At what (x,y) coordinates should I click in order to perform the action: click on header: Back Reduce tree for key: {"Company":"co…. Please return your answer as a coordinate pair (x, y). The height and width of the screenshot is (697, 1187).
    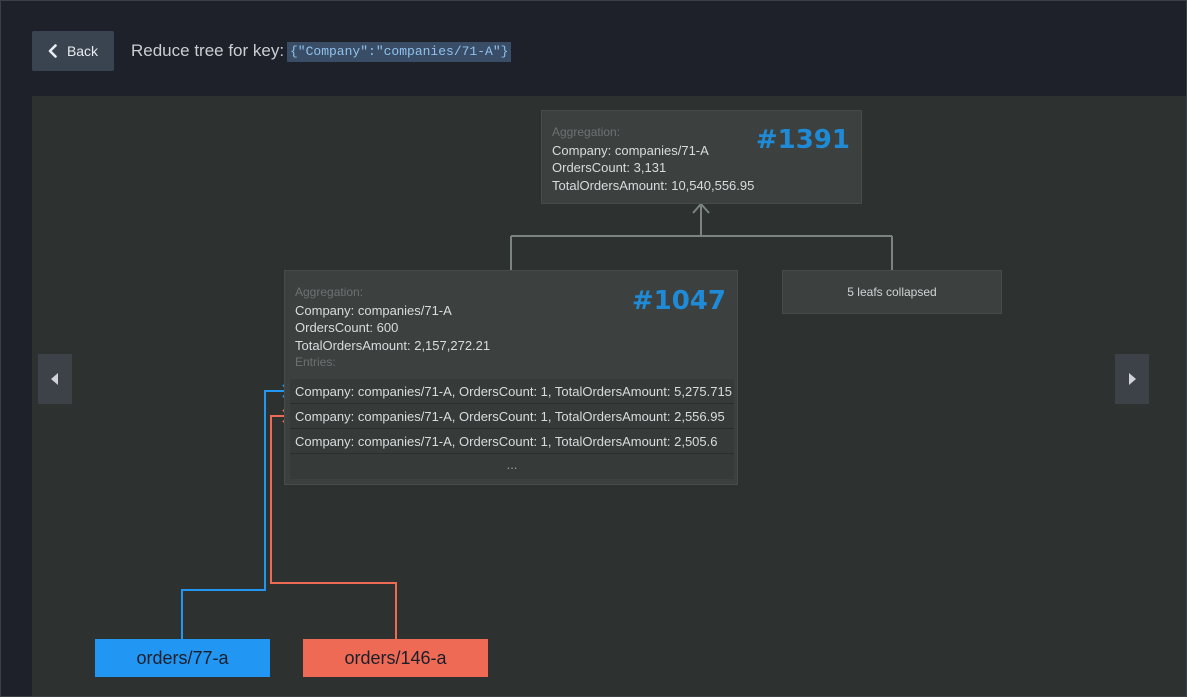
    Looking at the image, I should click on (593, 48).